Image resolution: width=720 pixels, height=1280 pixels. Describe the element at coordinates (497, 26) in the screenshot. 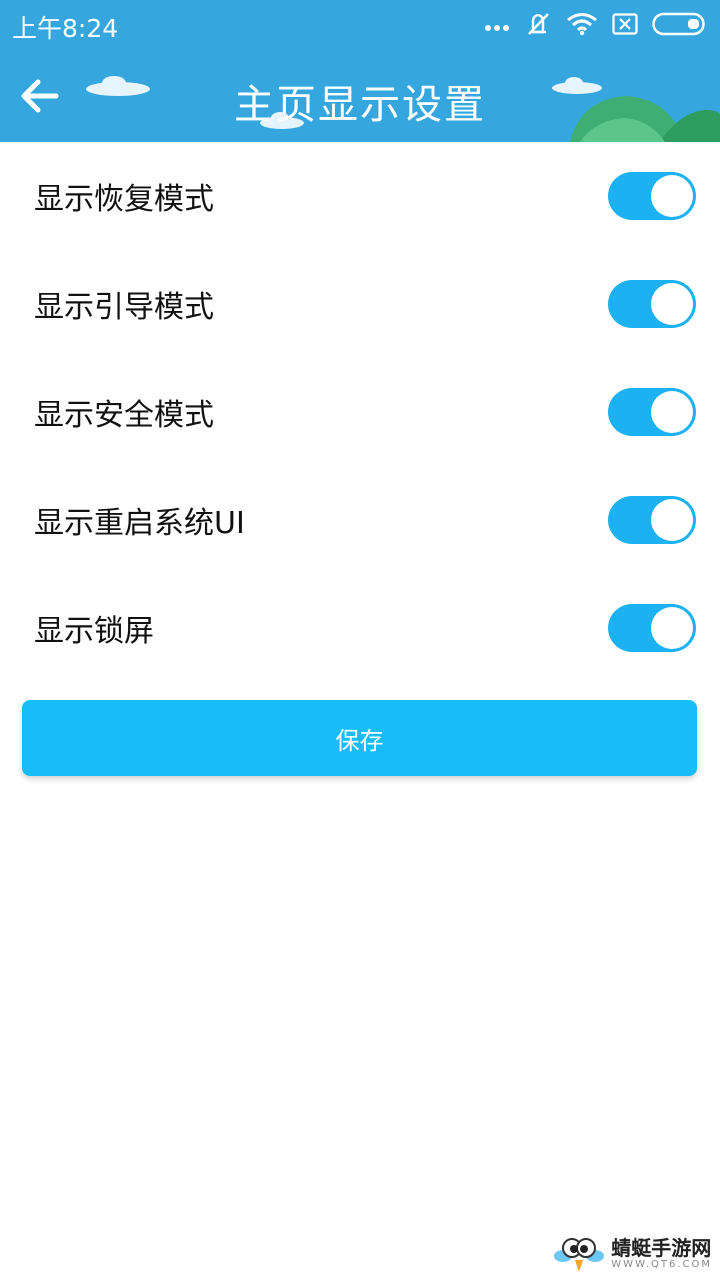

I see `more-dots-icon` at that location.